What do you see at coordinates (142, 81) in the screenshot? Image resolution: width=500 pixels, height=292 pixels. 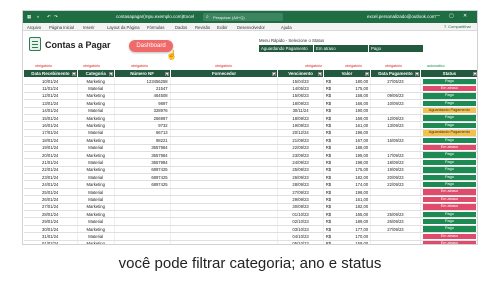 I see `cell-numero-nf: 123456258` at bounding box center [142, 81].